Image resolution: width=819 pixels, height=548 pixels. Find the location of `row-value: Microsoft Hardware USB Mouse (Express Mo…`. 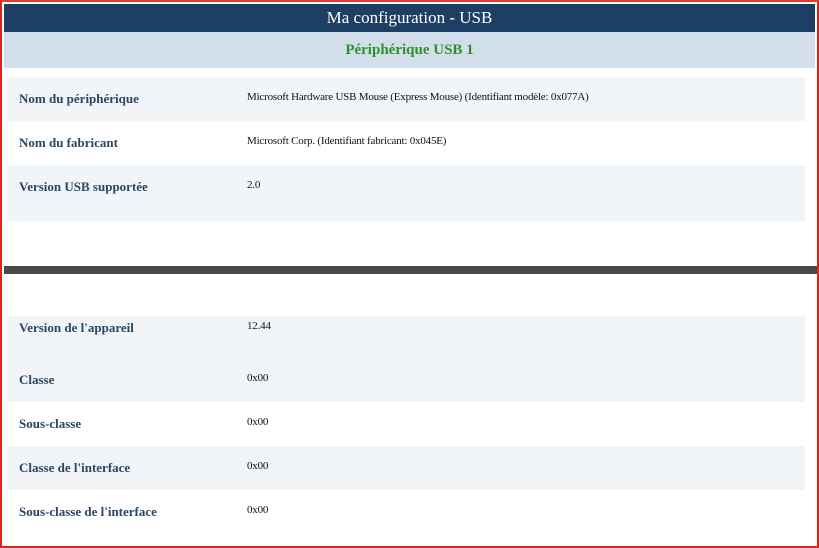

row-value: Microsoft Hardware USB Mouse (Express Mo… is located at coordinates (418, 97).